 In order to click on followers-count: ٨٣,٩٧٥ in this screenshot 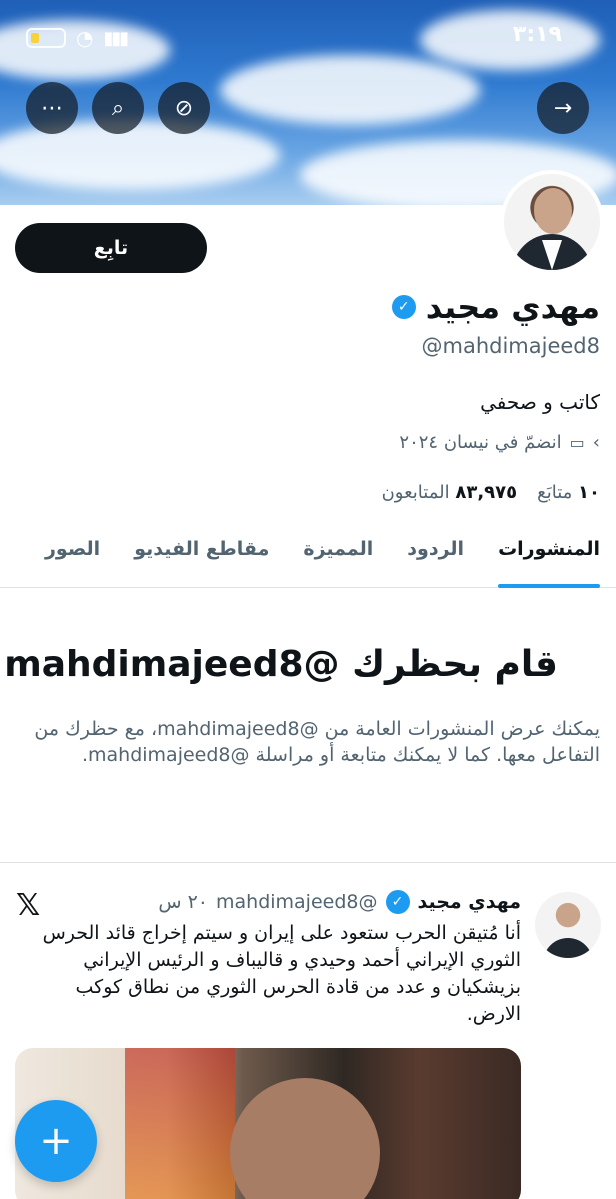, I will do `click(486, 492)`.